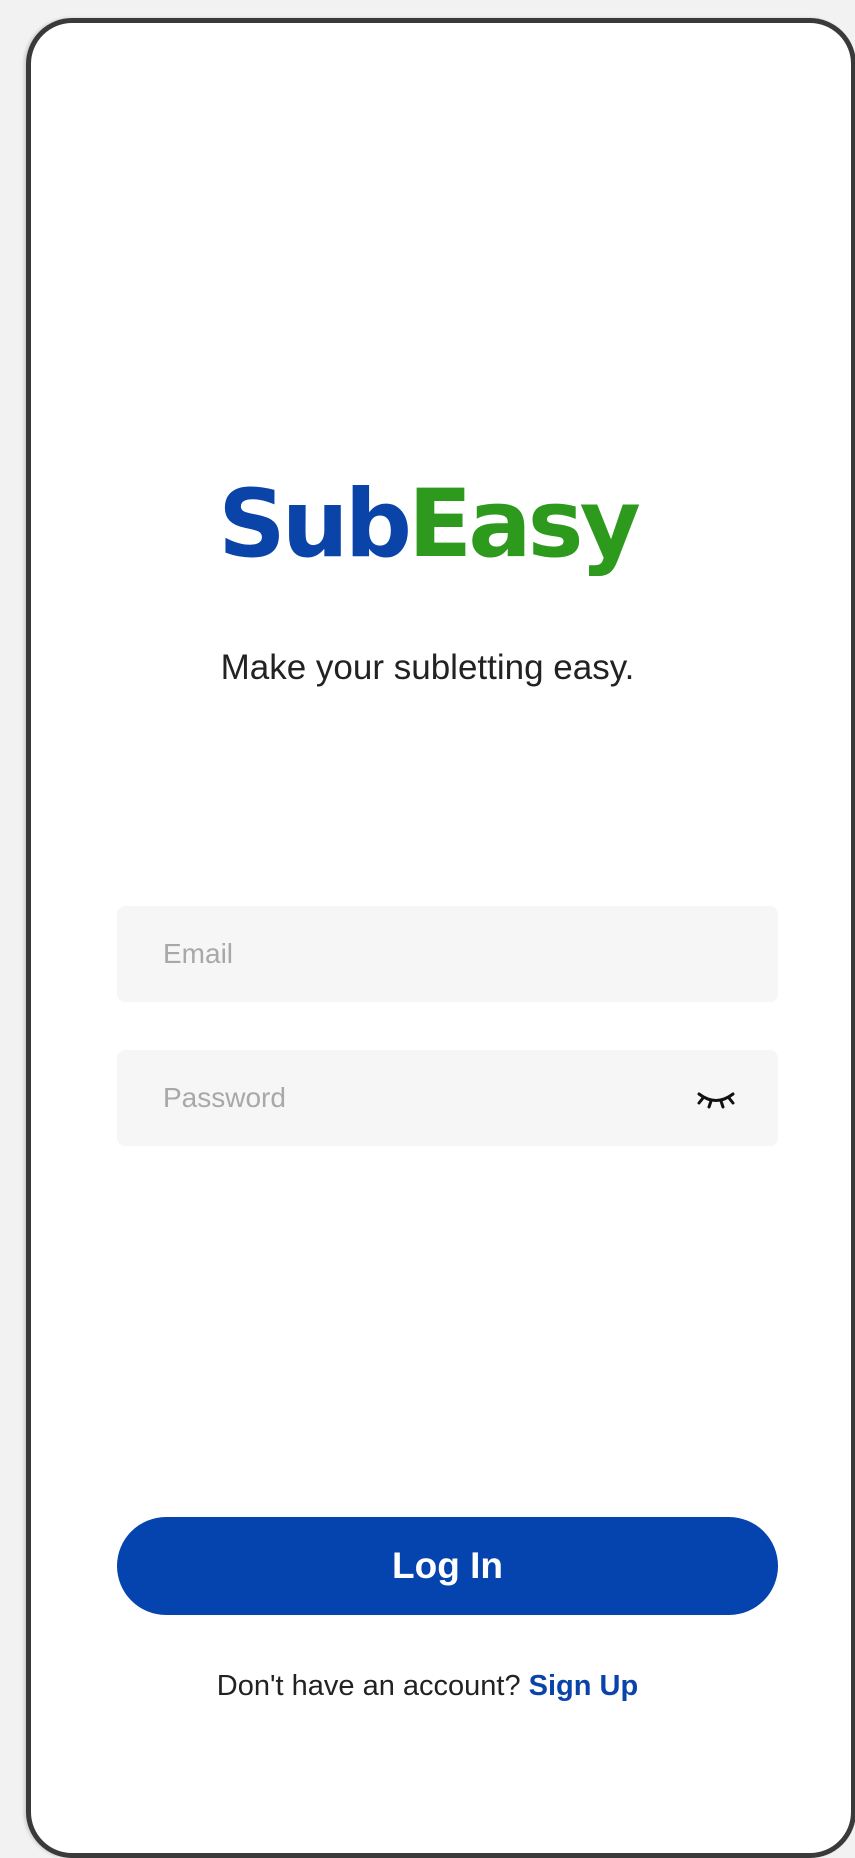  Describe the element at coordinates (716, 1098) in the screenshot. I see `eye-closed-icon` at that location.